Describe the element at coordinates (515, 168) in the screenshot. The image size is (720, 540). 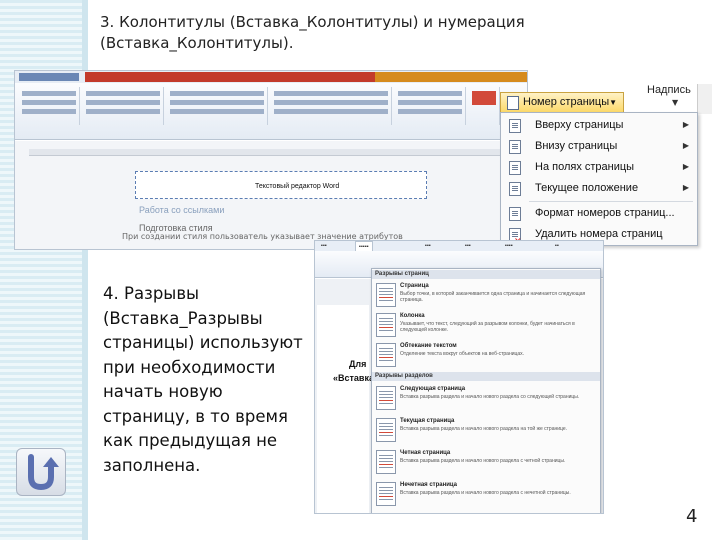
I see `page-margin-icon` at that location.